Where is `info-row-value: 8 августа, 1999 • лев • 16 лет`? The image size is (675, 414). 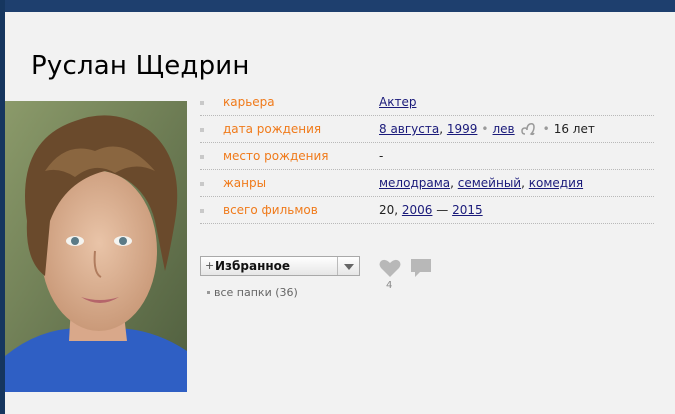 info-row-value: 8 августа, 1999 • лев • 16 лет is located at coordinates (487, 130).